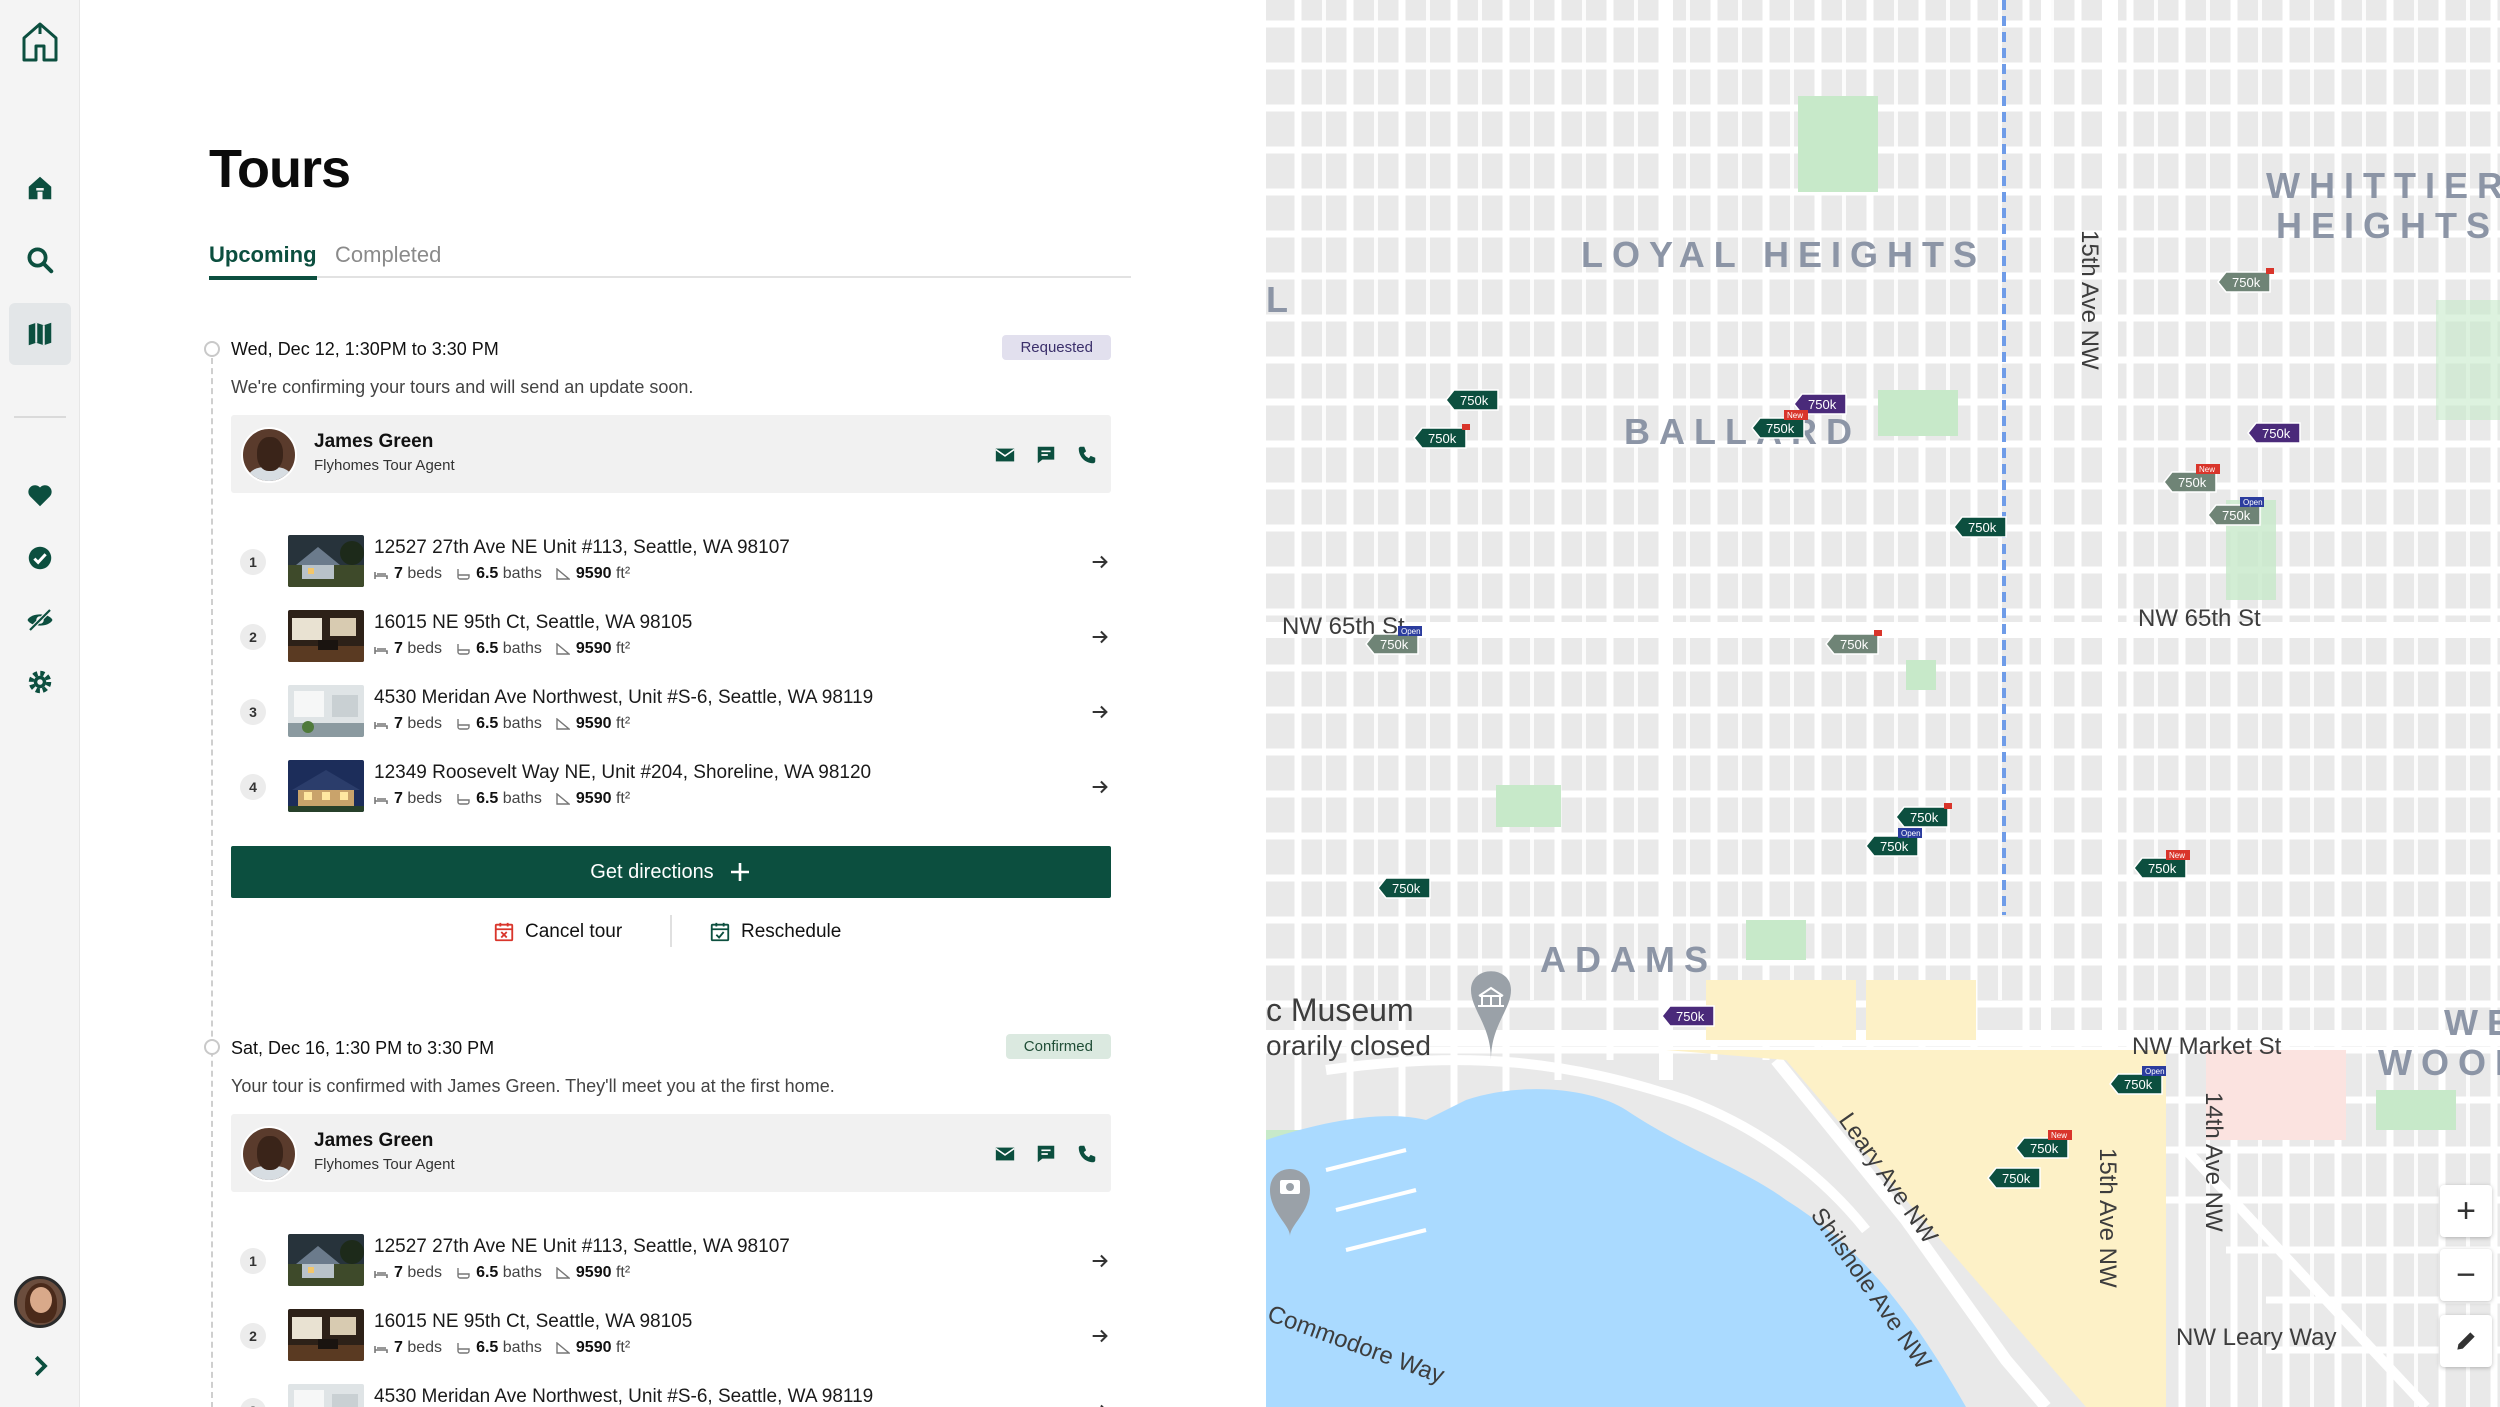 This screenshot has width=2500, height=1407. Describe the element at coordinates (40, 1366) in the screenshot. I see `chevron-right-icon` at that location.